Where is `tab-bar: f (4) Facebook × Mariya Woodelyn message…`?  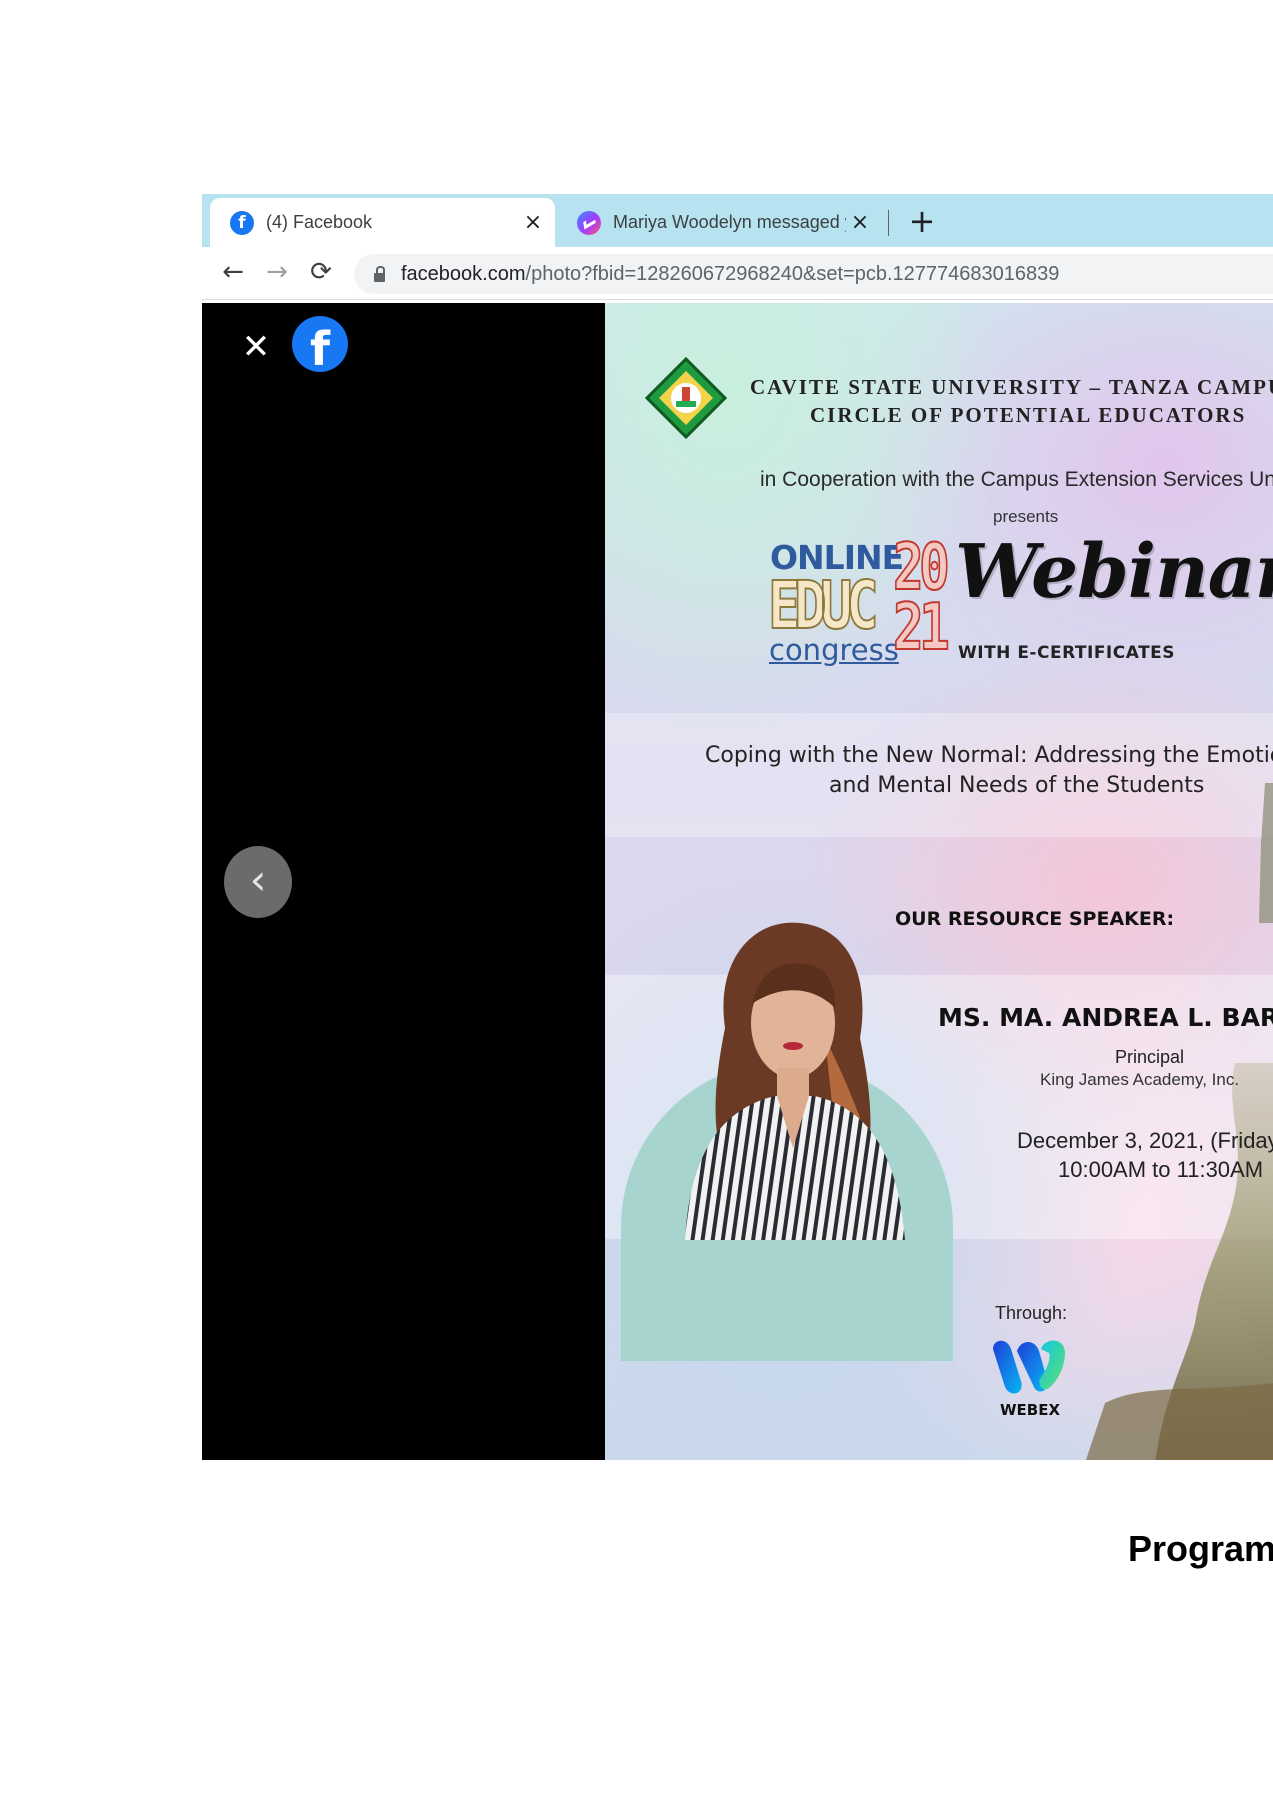
tab-bar: f (4) Facebook × Mariya Woodelyn message… is located at coordinates (737, 220).